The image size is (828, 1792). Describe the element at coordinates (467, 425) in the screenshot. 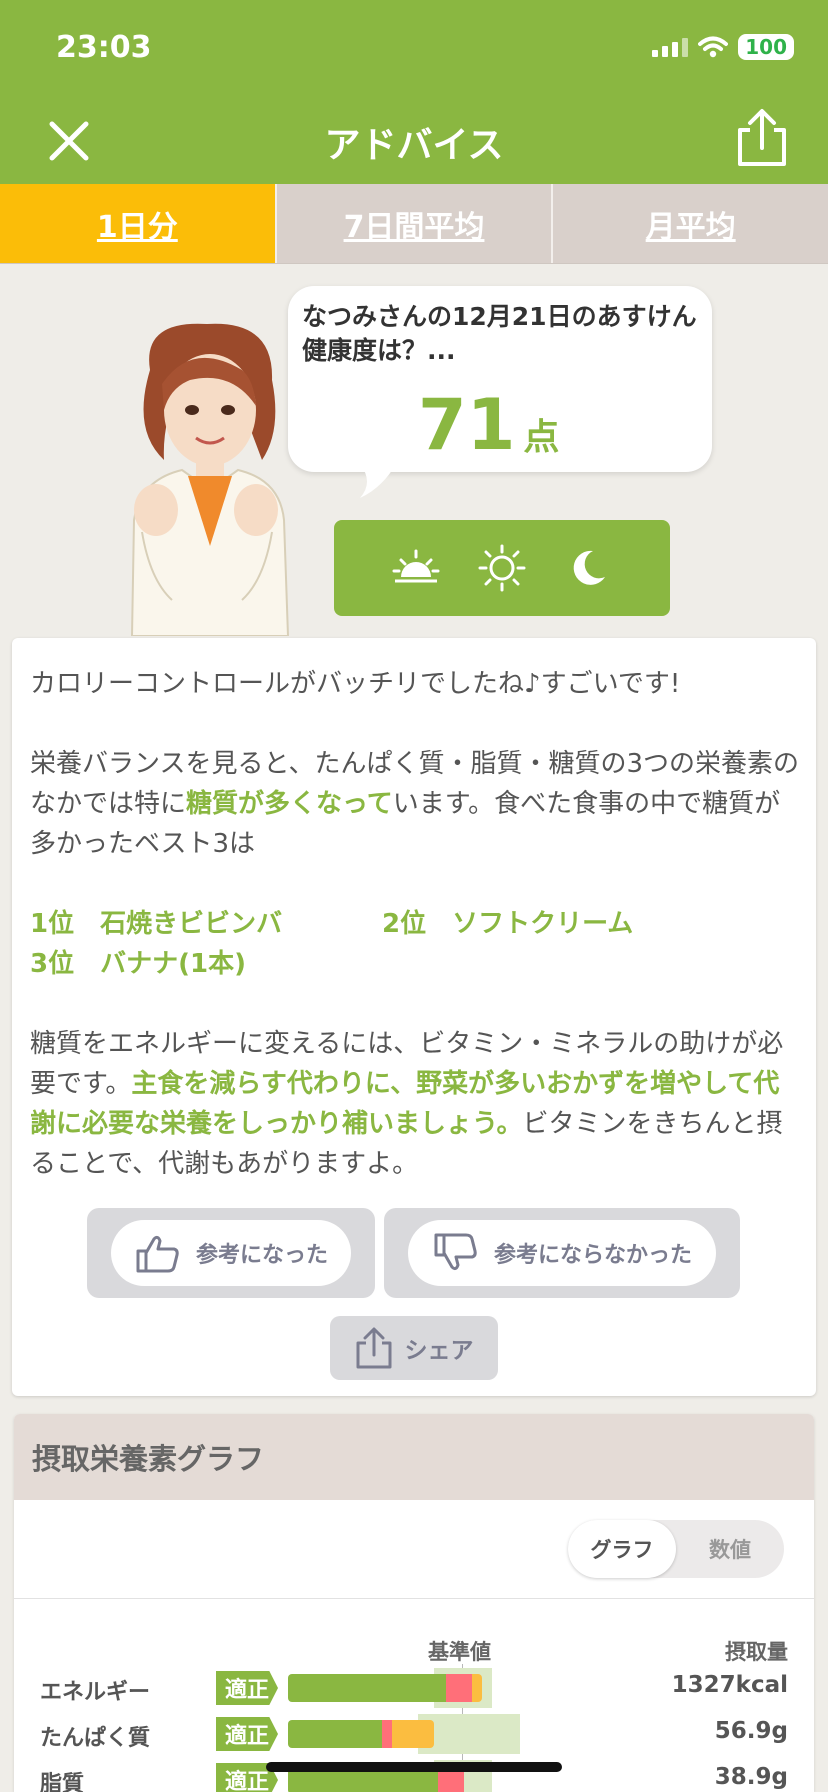

I see `health-score: 71` at that location.